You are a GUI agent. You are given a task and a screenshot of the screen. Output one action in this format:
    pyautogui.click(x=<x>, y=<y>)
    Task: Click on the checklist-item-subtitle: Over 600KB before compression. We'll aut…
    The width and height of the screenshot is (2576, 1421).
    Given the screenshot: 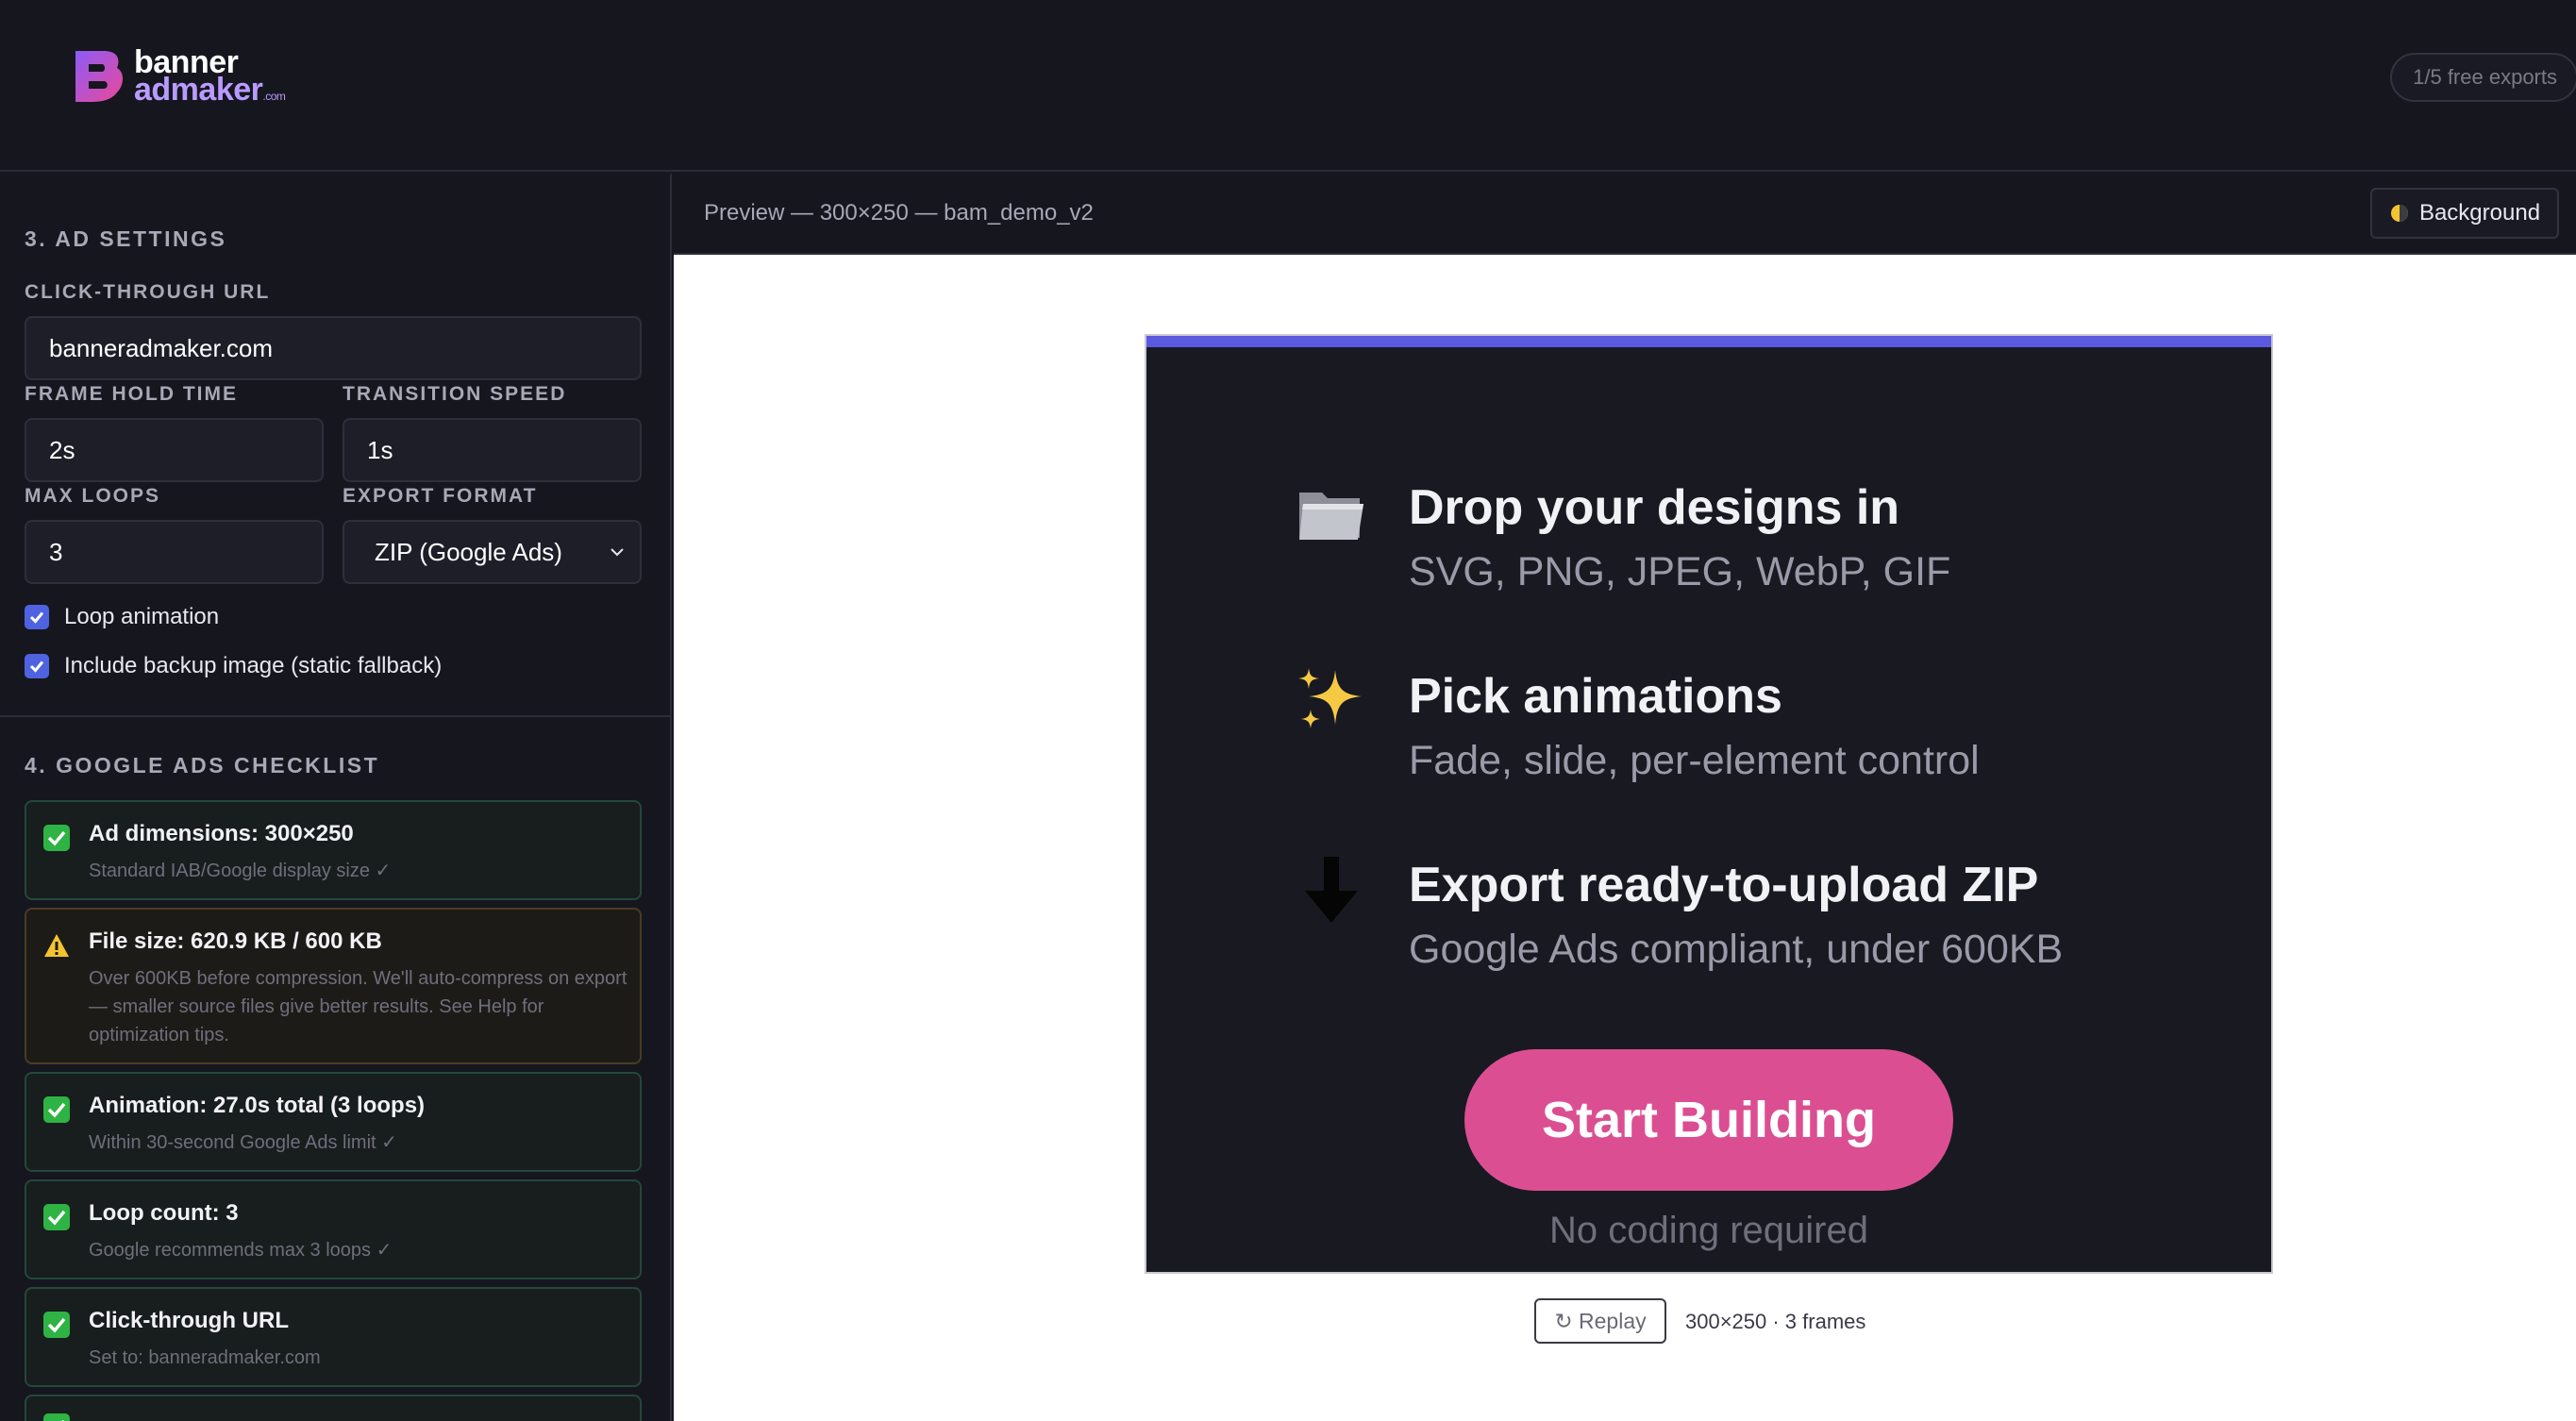 What is the action you would take?
    pyautogui.click(x=358, y=1007)
    